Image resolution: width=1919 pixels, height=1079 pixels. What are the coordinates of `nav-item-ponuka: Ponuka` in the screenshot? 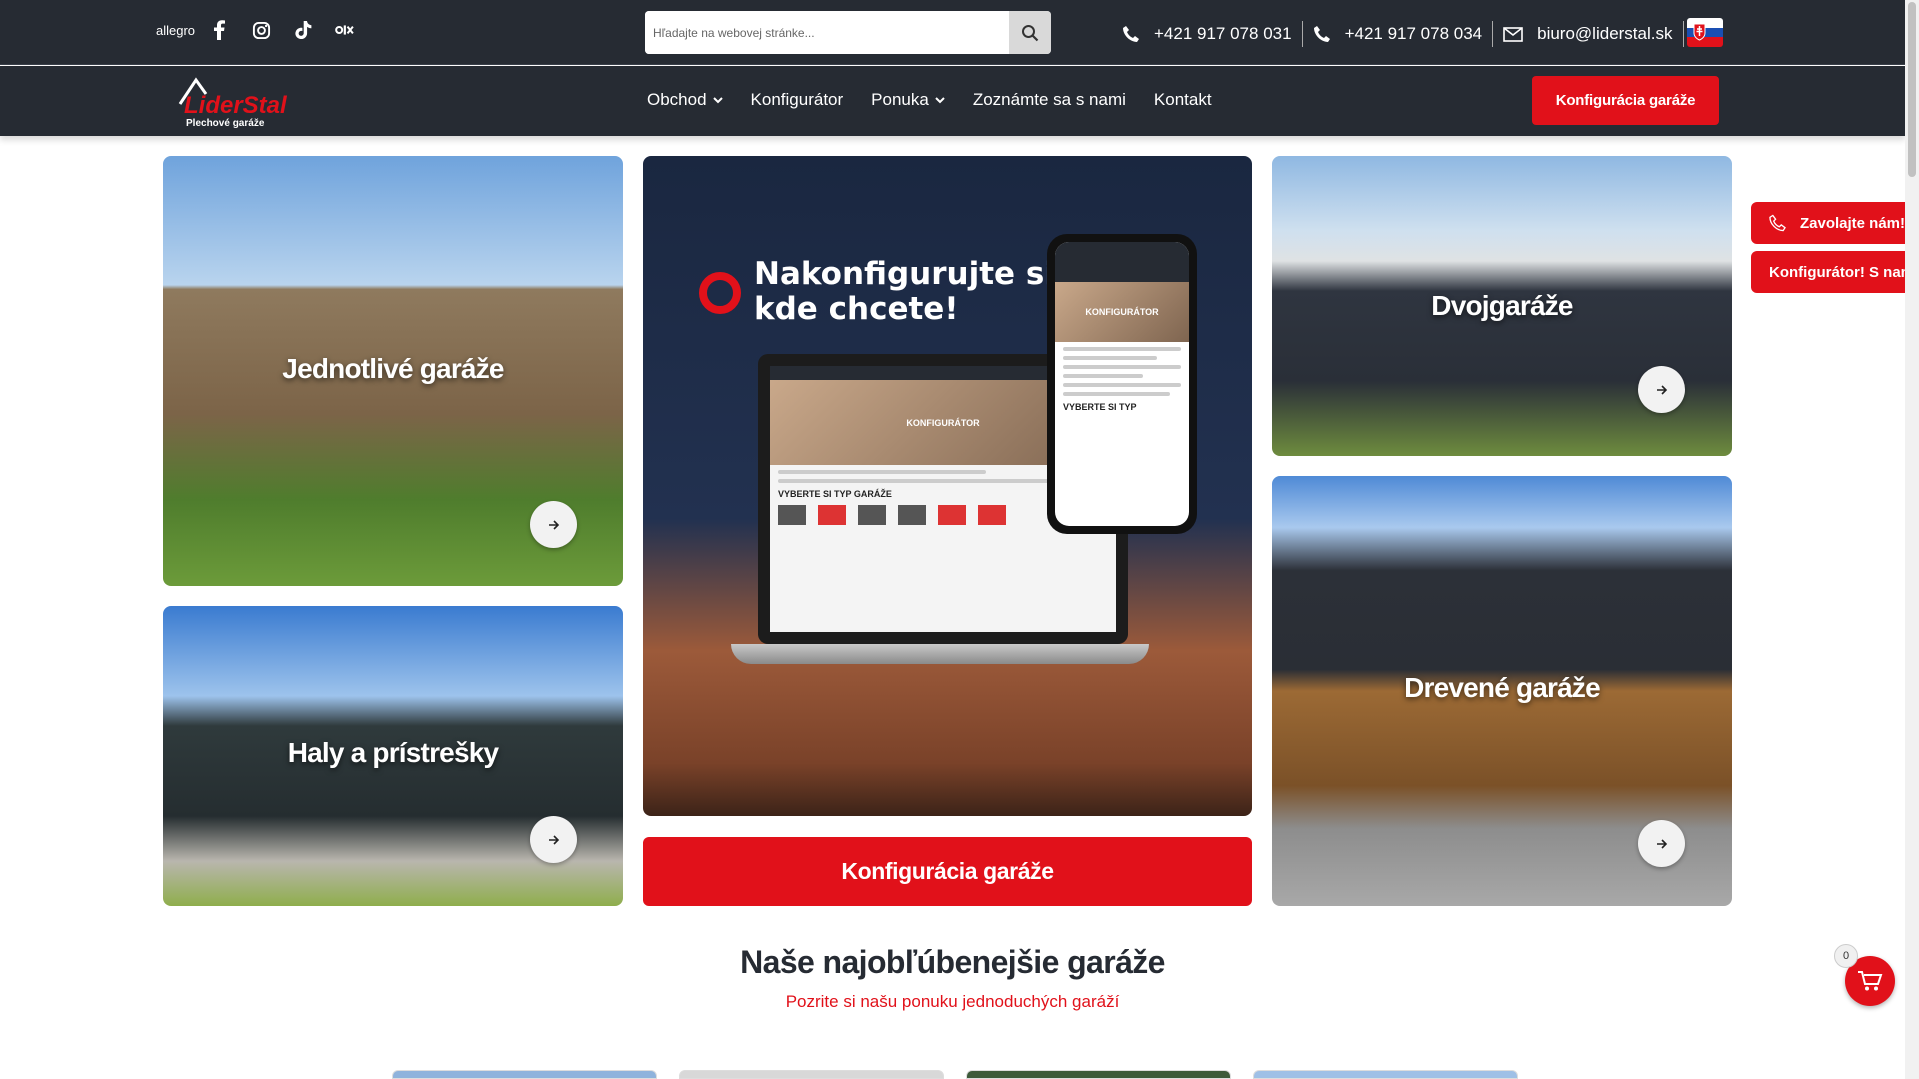 It's located at (908, 100).